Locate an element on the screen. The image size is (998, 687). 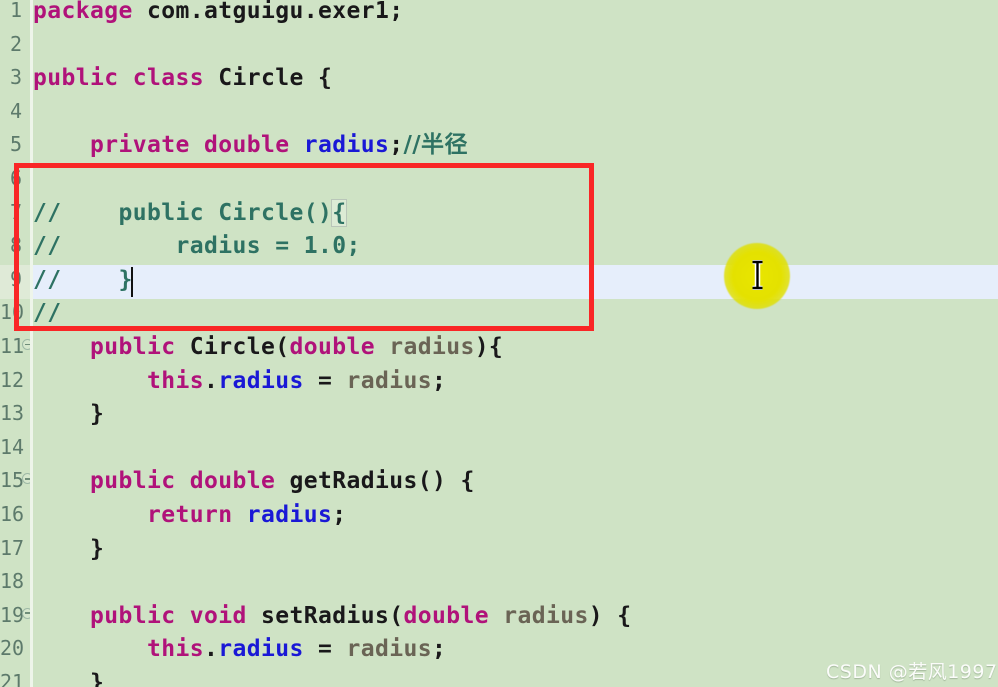
comment-token: // is located at coordinates (47, 313).